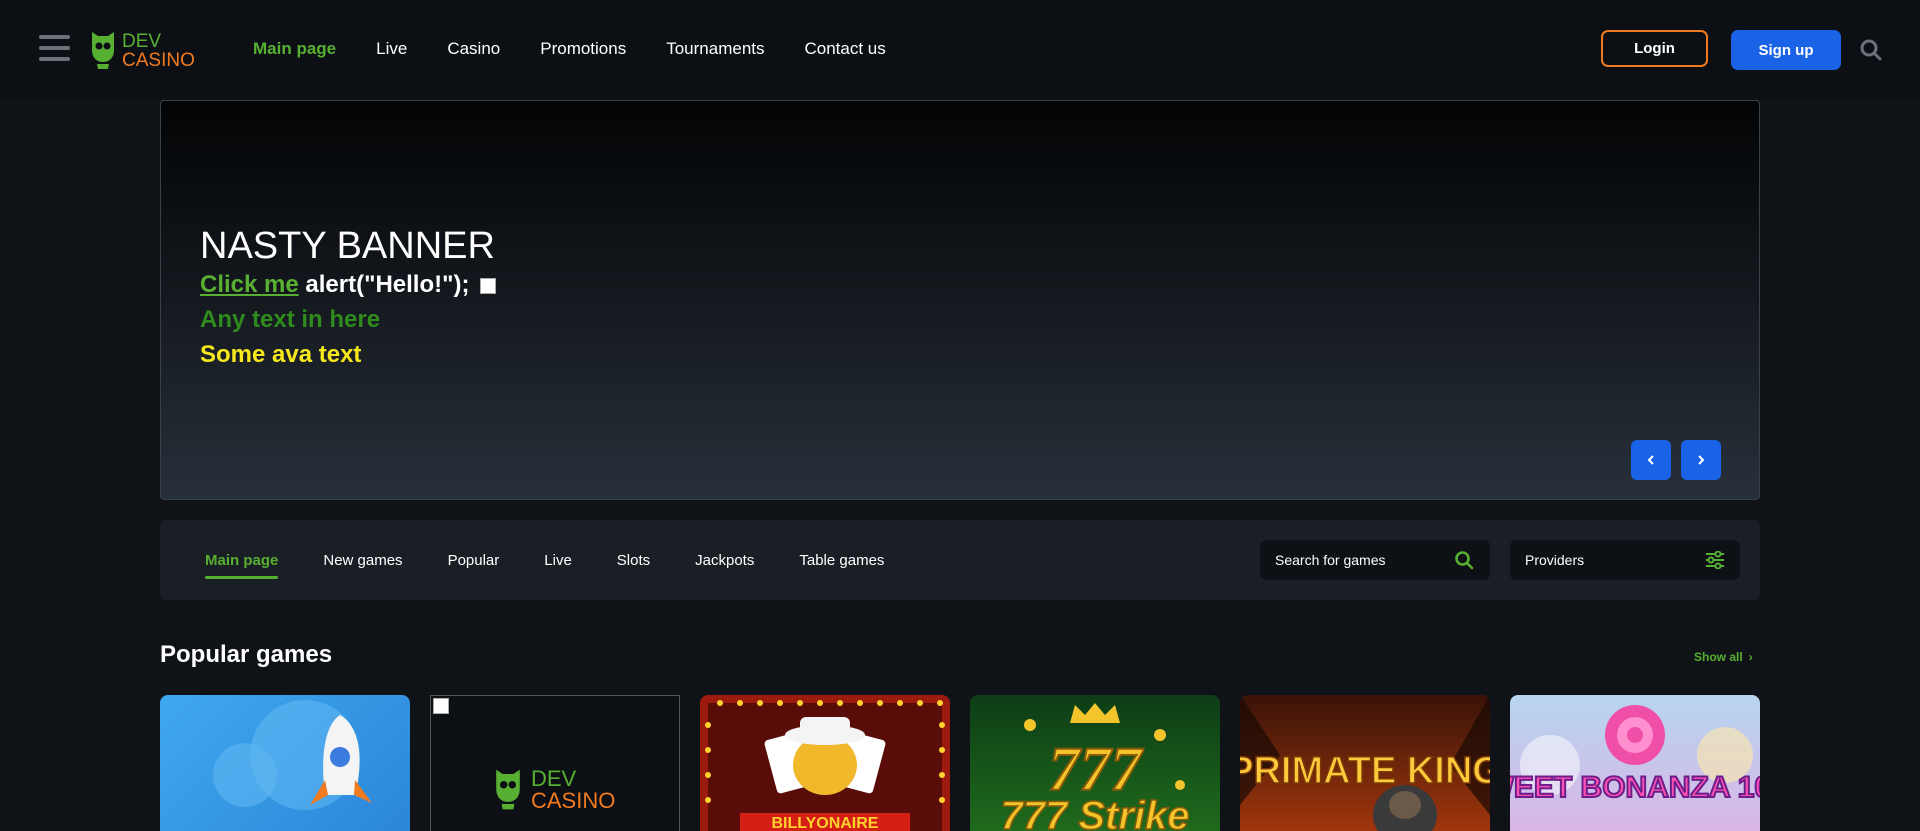 Image resolution: width=1920 pixels, height=831 pixels. I want to click on tab-popular: Popular, so click(474, 560).